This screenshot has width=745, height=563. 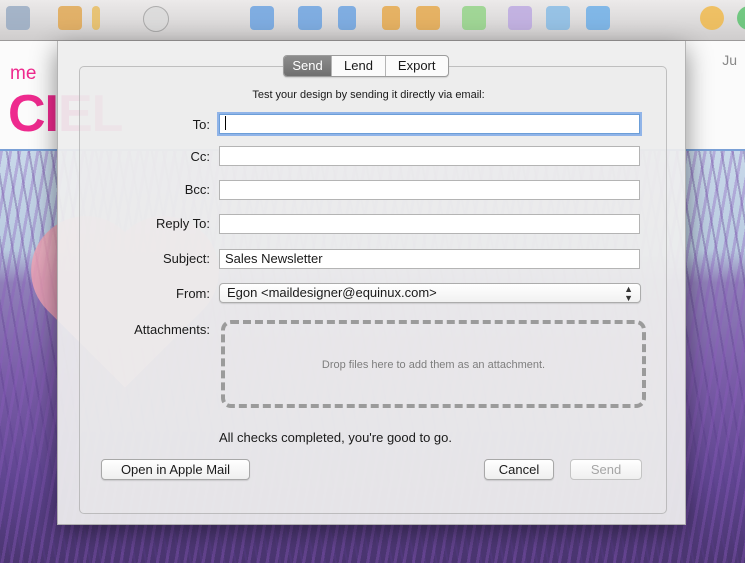 What do you see at coordinates (197, 189) in the screenshot?
I see `bcc-label: Bcc:` at bounding box center [197, 189].